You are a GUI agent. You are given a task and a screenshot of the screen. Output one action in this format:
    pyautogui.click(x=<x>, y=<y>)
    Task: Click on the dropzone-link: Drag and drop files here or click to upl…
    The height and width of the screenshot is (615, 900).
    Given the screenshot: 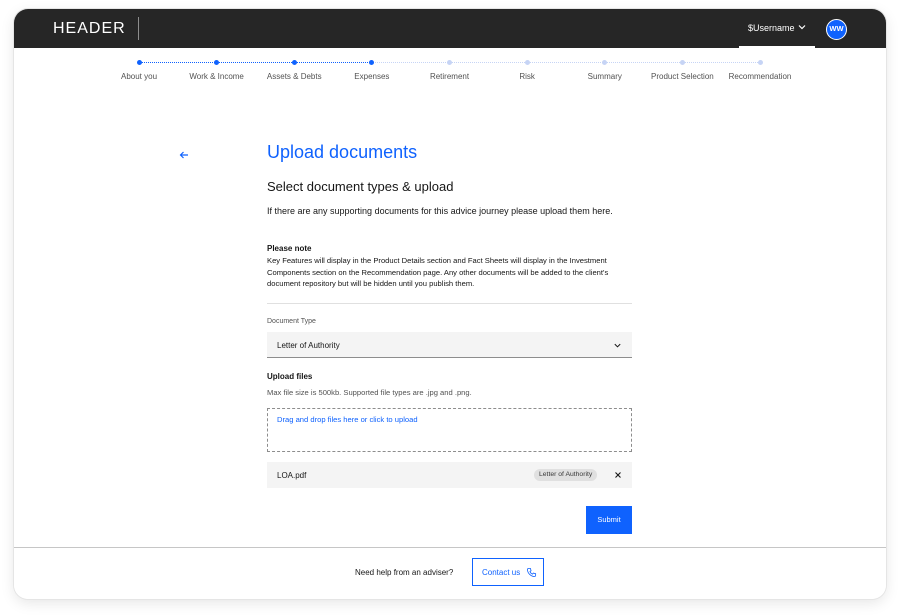 What is the action you would take?
    pyautogui.click(x=347, y=419)
    